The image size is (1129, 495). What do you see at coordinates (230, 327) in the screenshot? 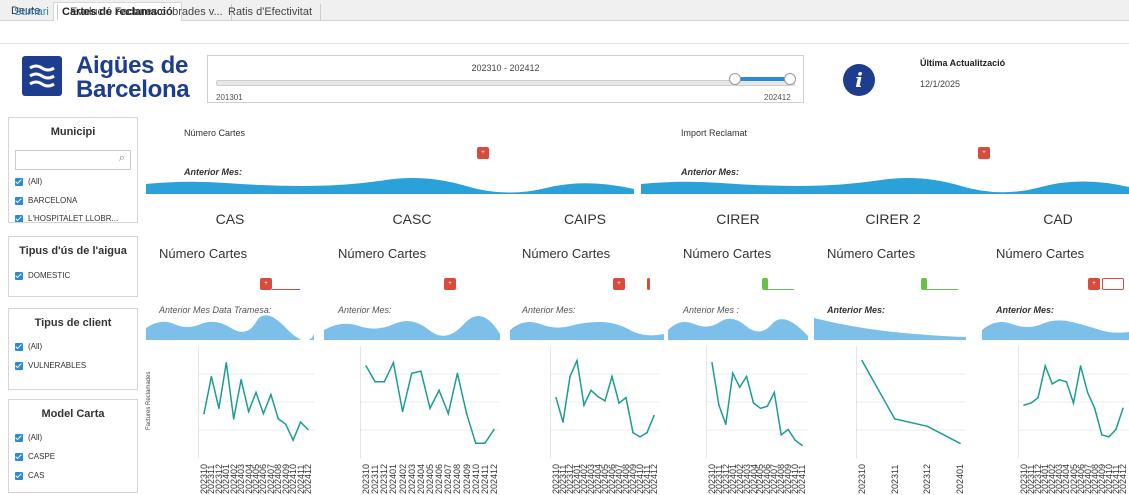
I see `cas-area-sparkline` at bounding box center [230, 327].